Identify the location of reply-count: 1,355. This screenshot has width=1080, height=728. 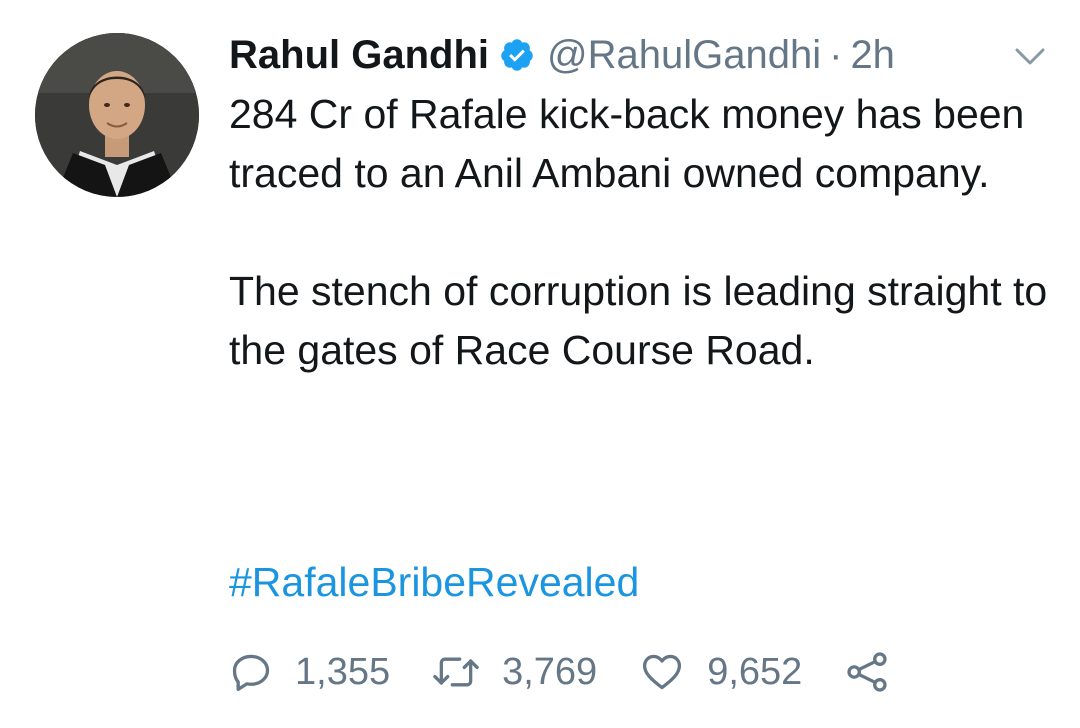
(343, 671).